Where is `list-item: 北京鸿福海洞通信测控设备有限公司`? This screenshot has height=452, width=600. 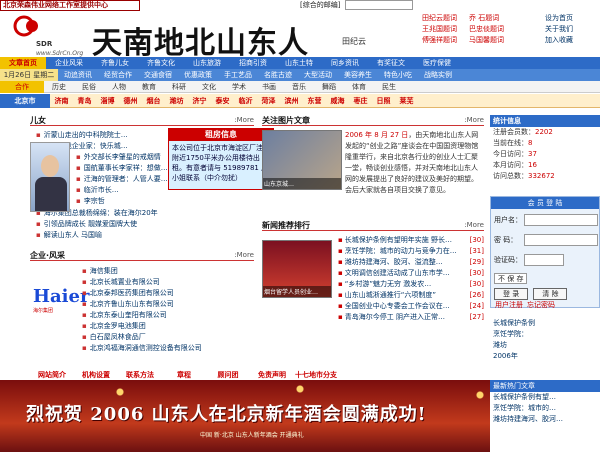 list-item: 北京鸿福海洞通信测控设备有限公司 is located at coordinates (168, 348).